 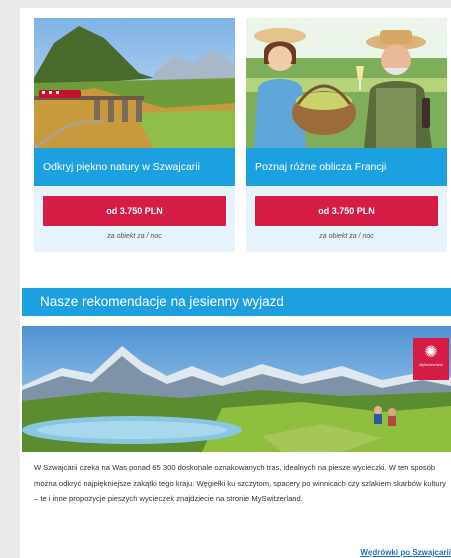 What do you see at coordinates (405, 552) in the screenshot?
I see `hiking-switzerland-link: Wędrówki po Szwajcarii` at bounding box center [405, 552].